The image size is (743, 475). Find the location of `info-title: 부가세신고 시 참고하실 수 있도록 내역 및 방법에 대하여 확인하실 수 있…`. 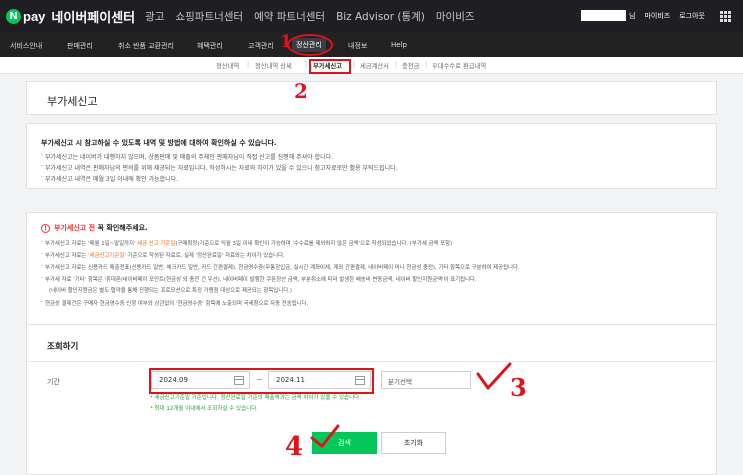

info-title: 부가세신고 시 참고하실 수 있도록 내역 및 방법에 대하여 확인하실 수 있… is located at coordinates (159, 143).